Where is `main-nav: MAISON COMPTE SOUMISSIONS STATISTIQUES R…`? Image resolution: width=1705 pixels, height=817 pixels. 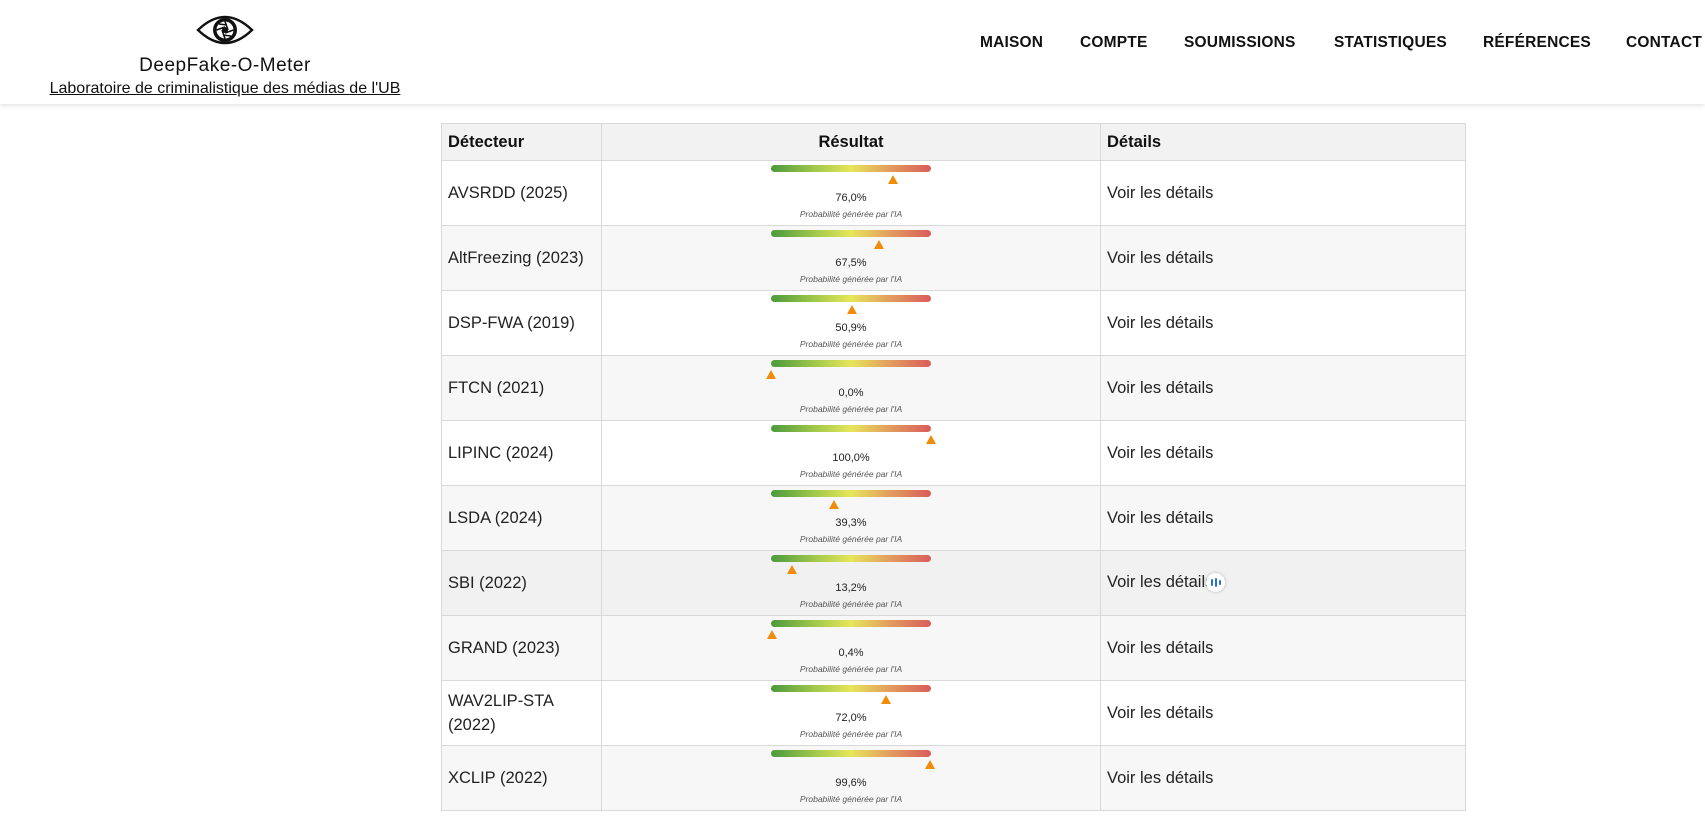 main-nav: MAISON COMPTE SOUMISSIONS STATISTIQUES R… is located at coordinates (852, 45).